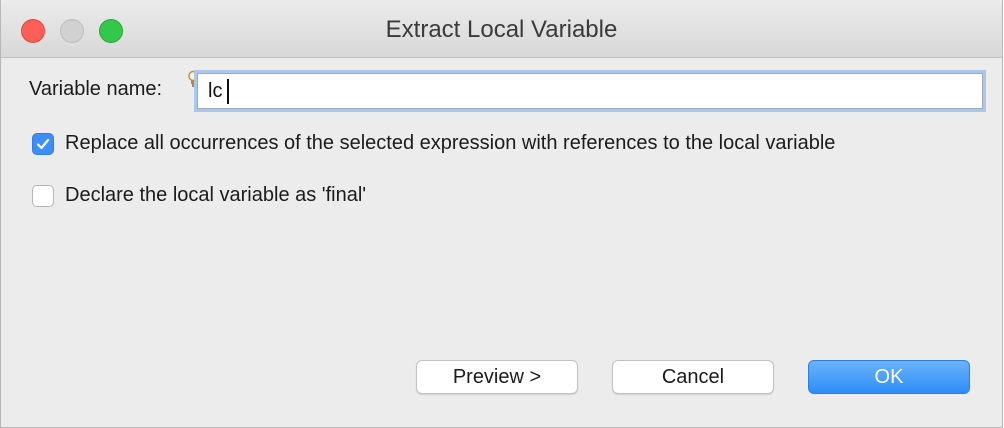 The width and height of the screenshot is (1004, 428). I want to click on title-bar: Extract Local Variable, so click(501, 29).